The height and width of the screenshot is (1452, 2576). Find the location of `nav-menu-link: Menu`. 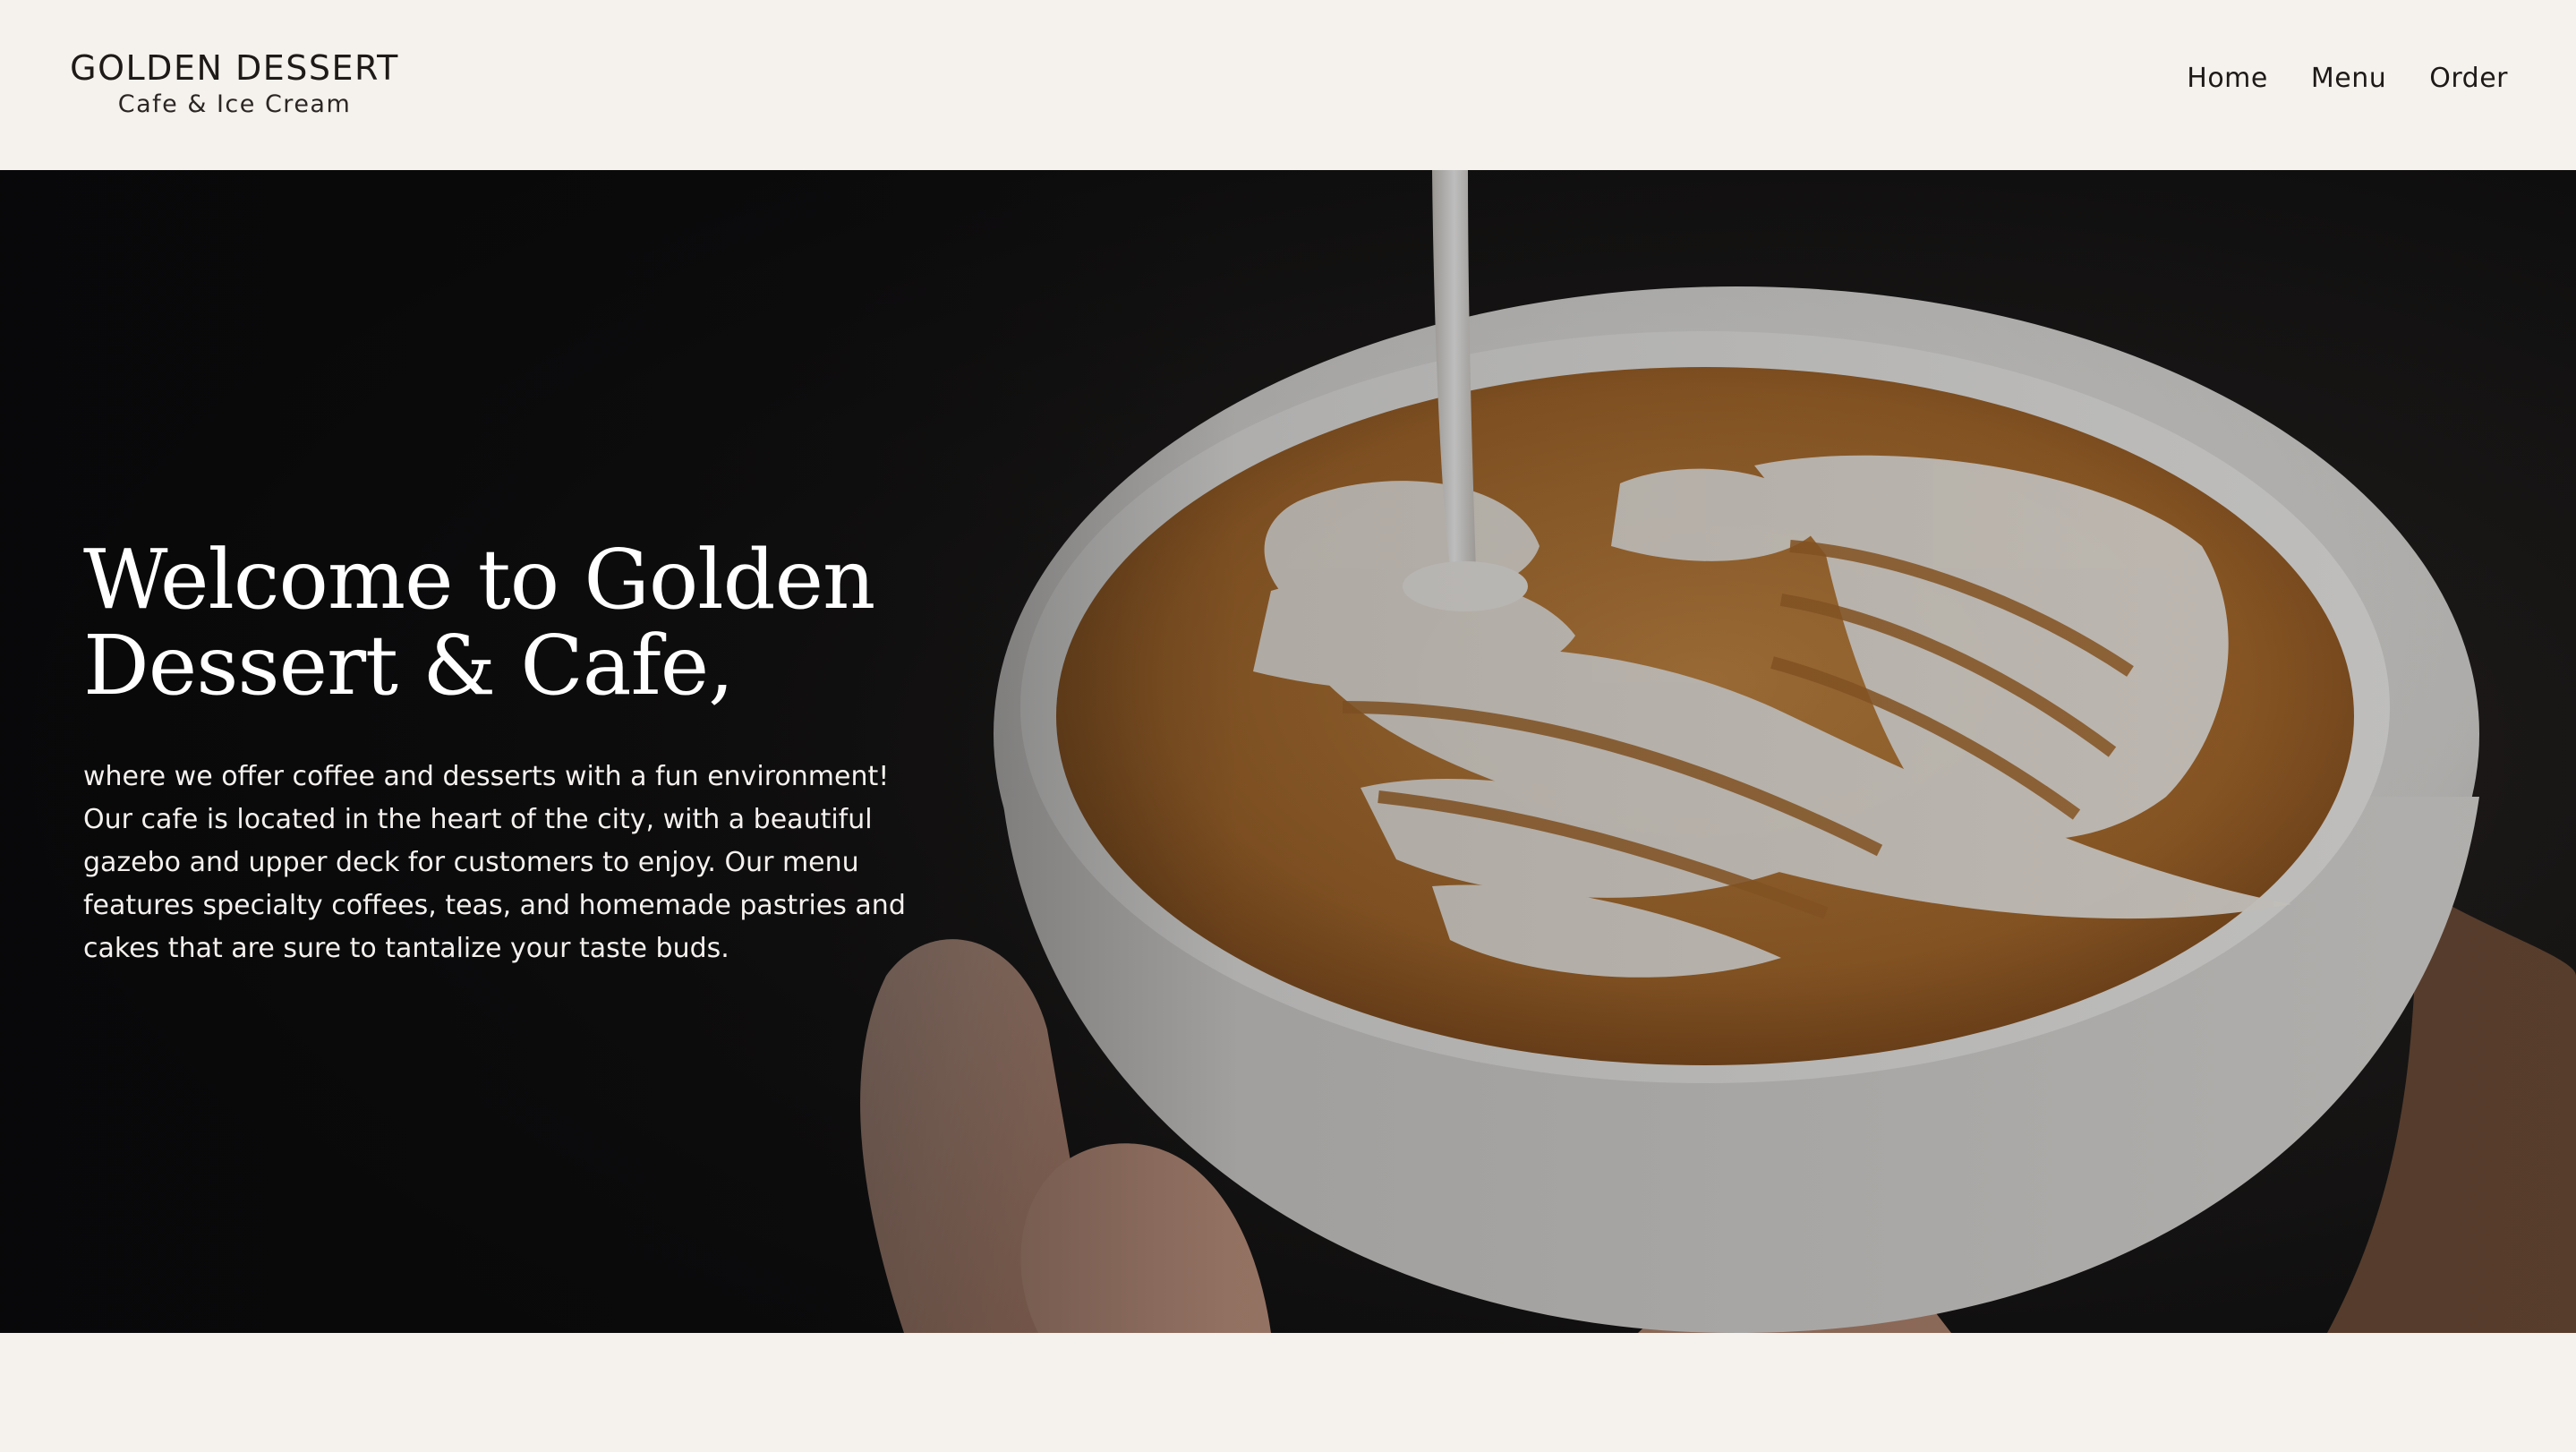

nav-menu-link: Menu is located at coordinates (2348, 78).